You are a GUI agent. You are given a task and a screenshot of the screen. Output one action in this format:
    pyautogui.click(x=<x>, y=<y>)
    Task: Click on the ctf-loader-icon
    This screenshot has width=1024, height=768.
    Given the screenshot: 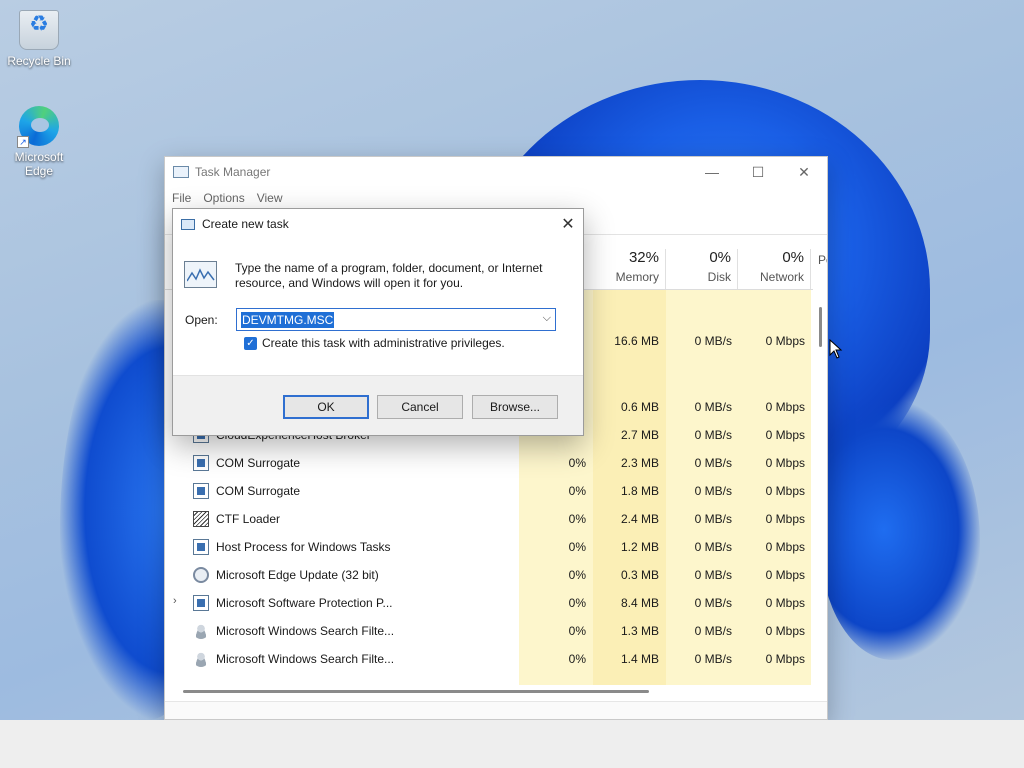 What is the action you would take?
    pyautogui.click(x=201, y=519)
    